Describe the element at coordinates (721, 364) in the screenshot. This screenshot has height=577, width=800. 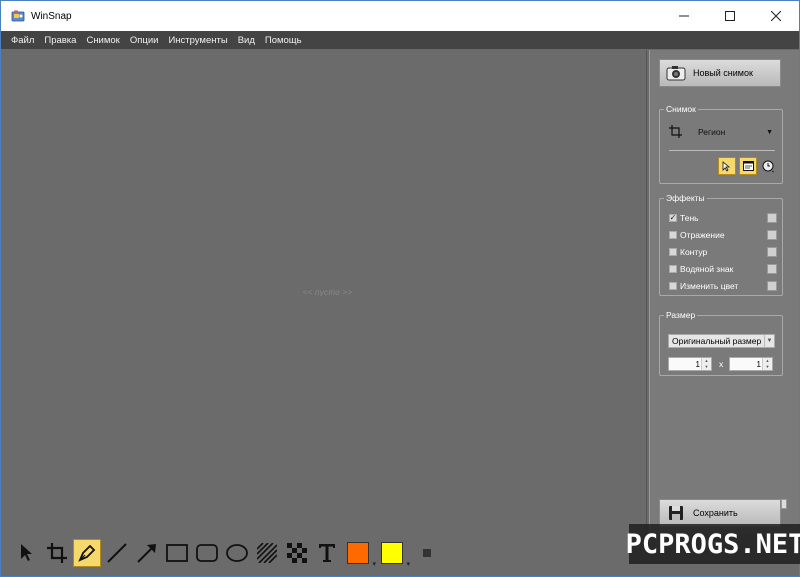
I see `size-separator-x: x` at that location.